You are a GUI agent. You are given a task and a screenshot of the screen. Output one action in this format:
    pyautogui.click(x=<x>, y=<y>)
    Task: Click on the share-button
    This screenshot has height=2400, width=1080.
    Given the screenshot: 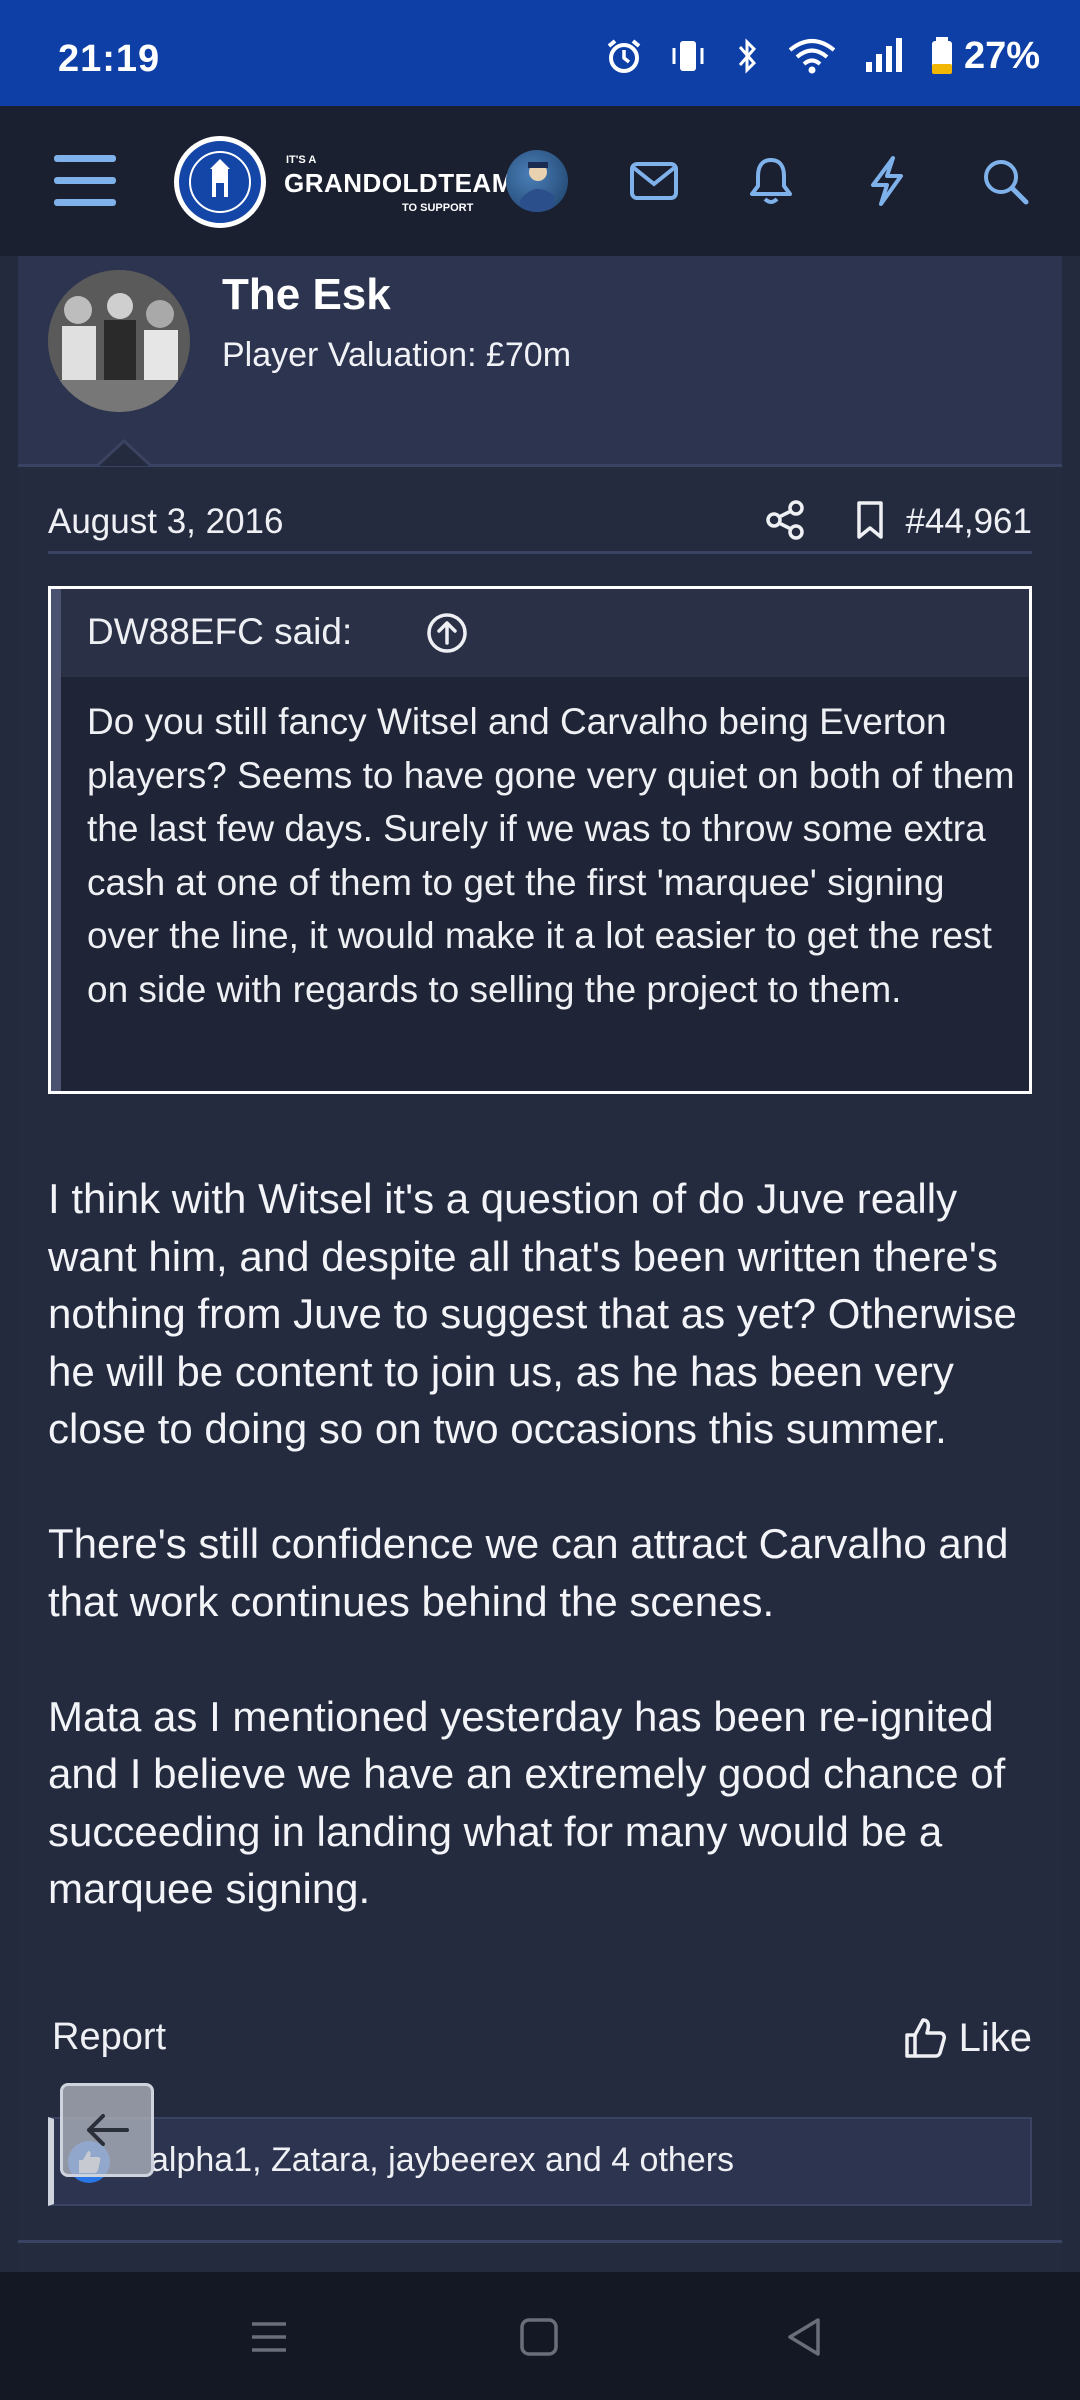 What is the action you would take?
    pyautogui.click(x=786, y=520)
    